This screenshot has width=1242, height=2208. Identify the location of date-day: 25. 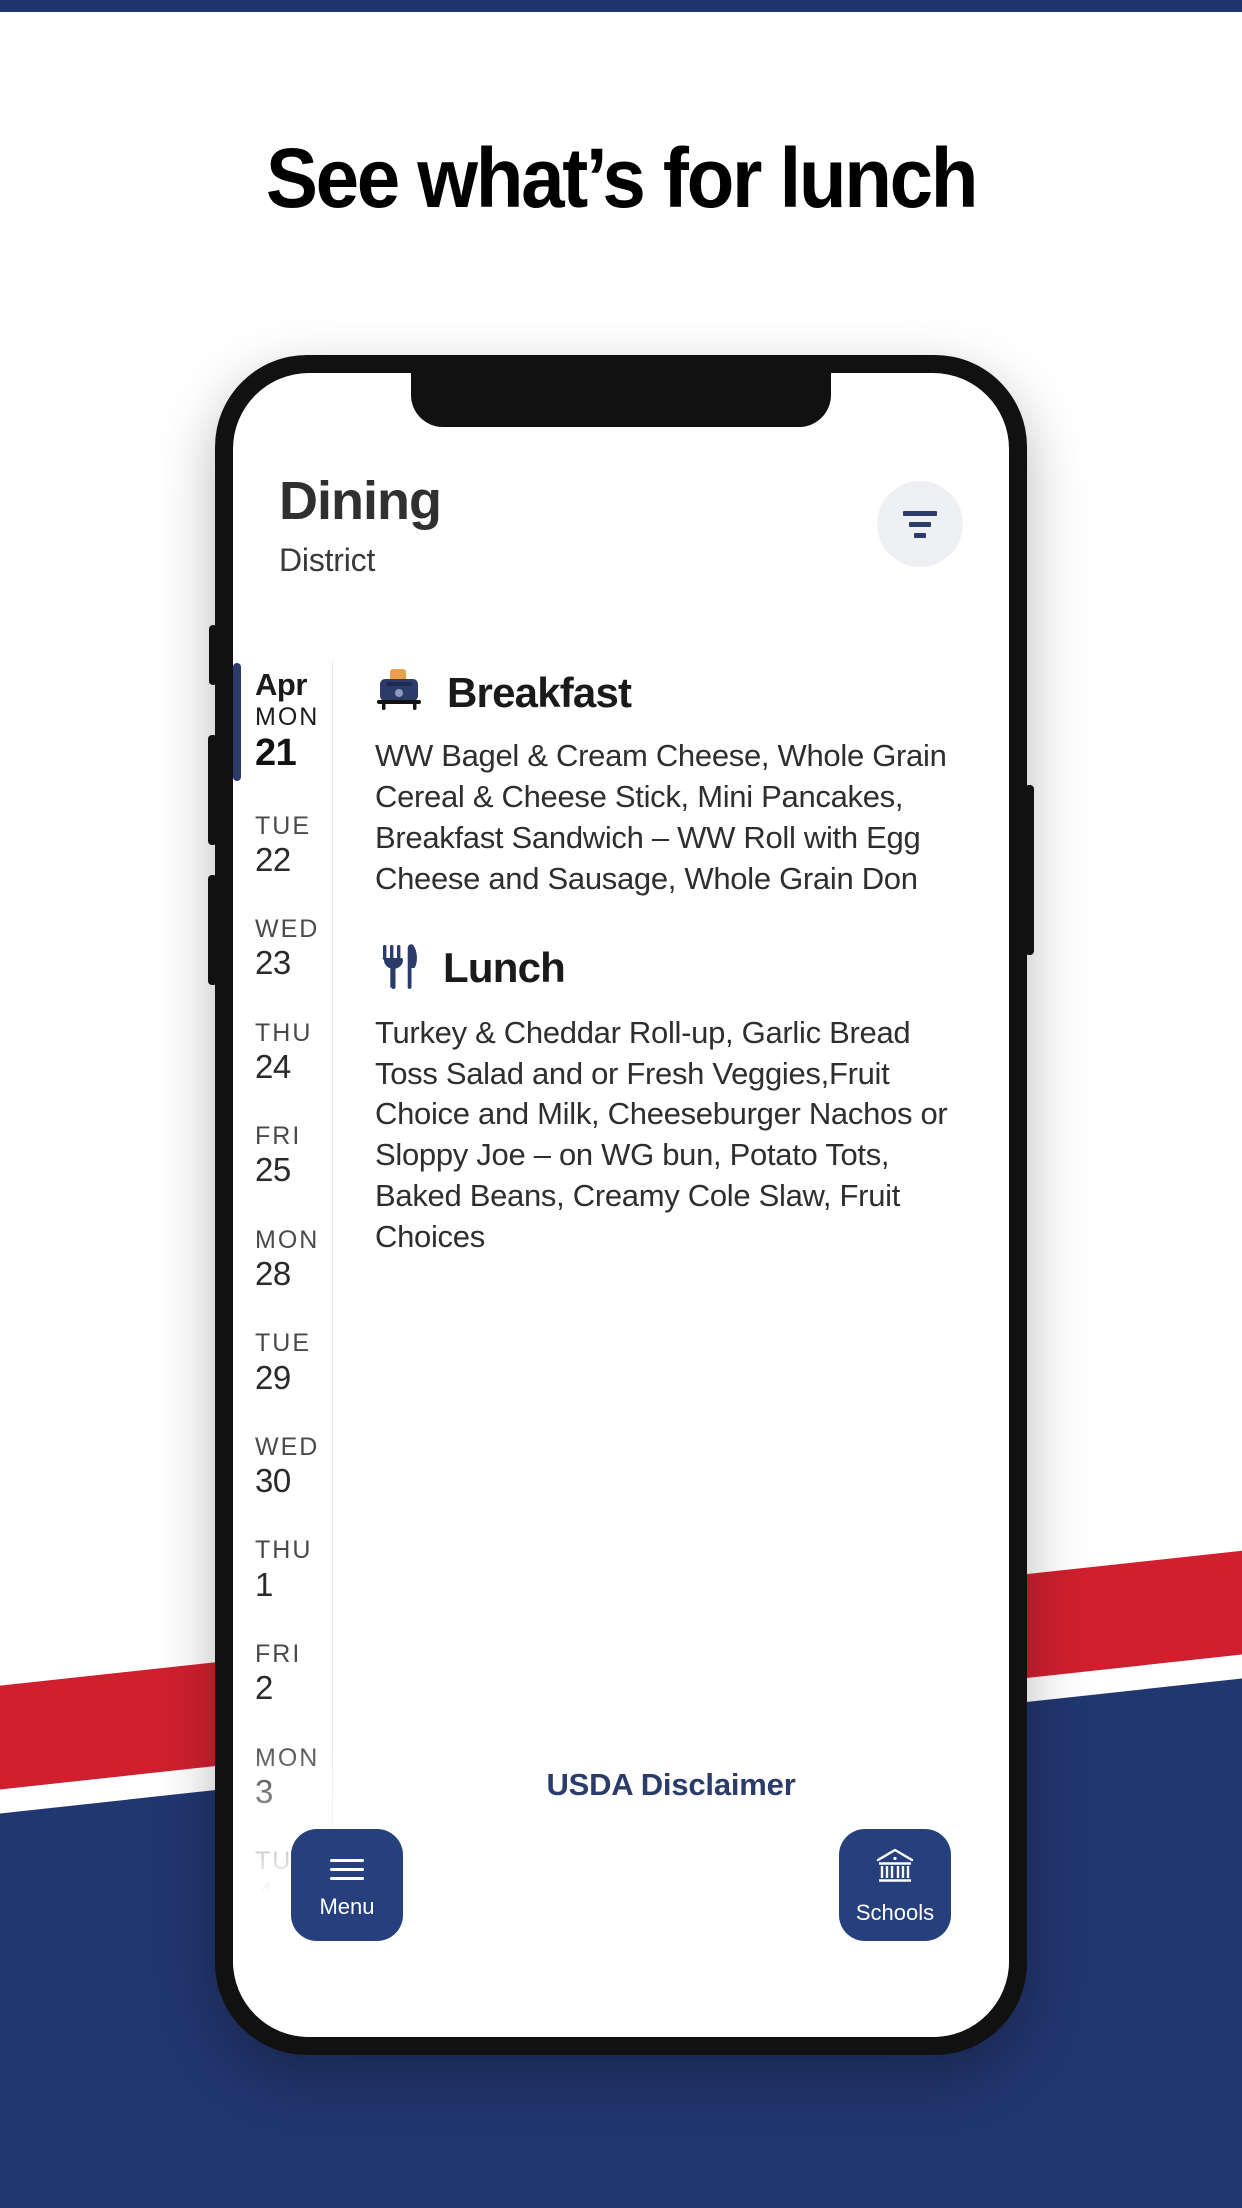
(273, 1170).